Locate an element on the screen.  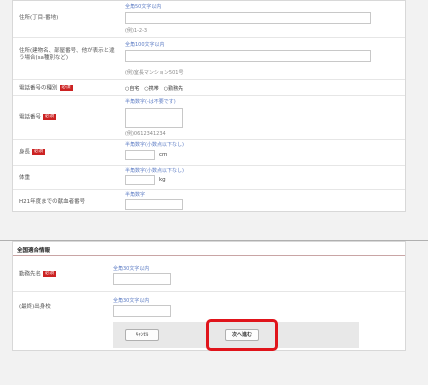
next-button-highlight is located at coordinates (242, 335).